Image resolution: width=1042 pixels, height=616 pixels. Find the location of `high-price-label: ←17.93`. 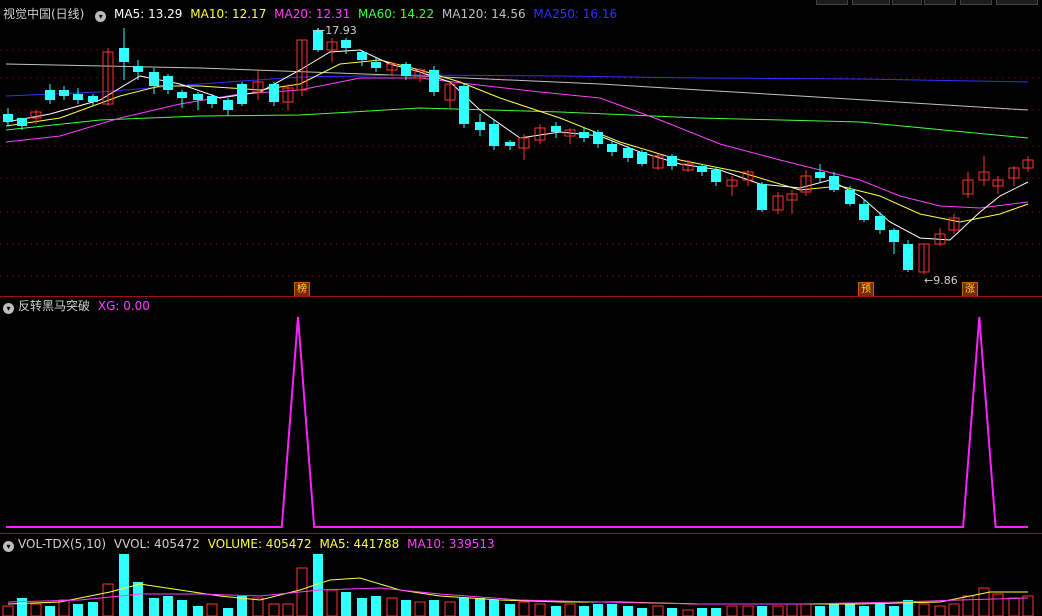

high-price-label: ←17.93 is located at coordinates (336, 30).